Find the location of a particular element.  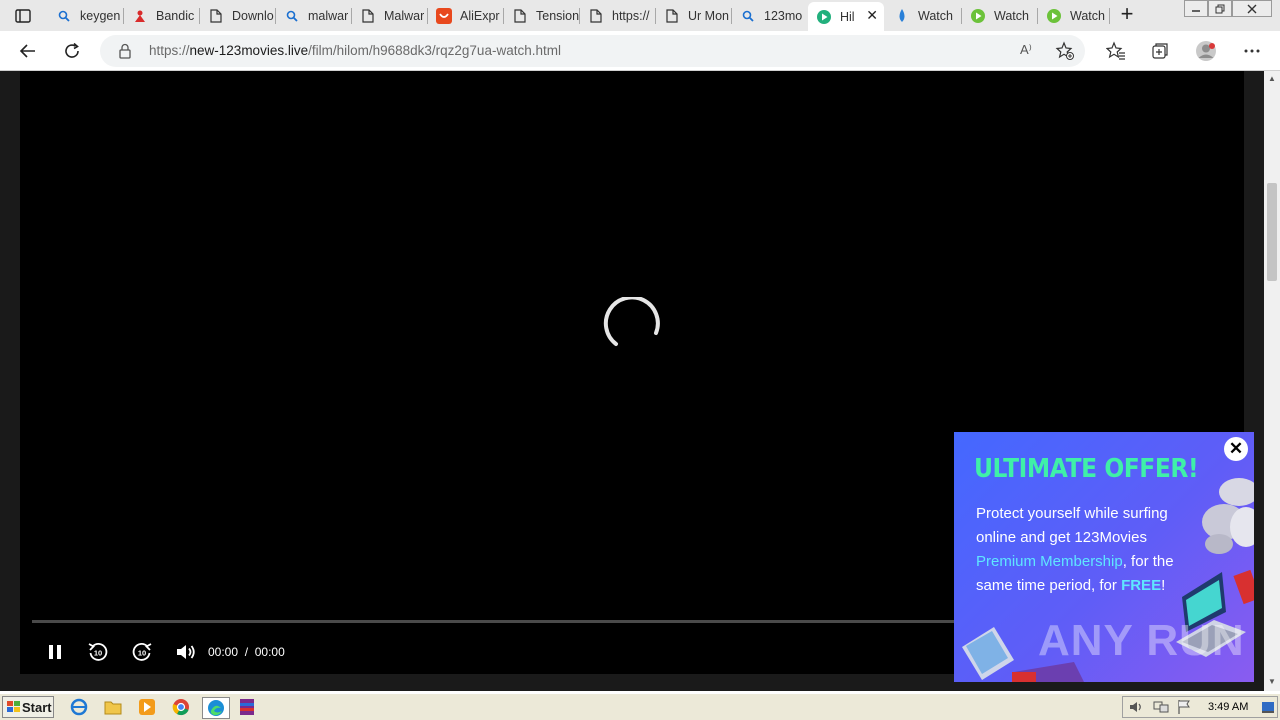

tab-label: https:// is located at coordinates (631, 15).